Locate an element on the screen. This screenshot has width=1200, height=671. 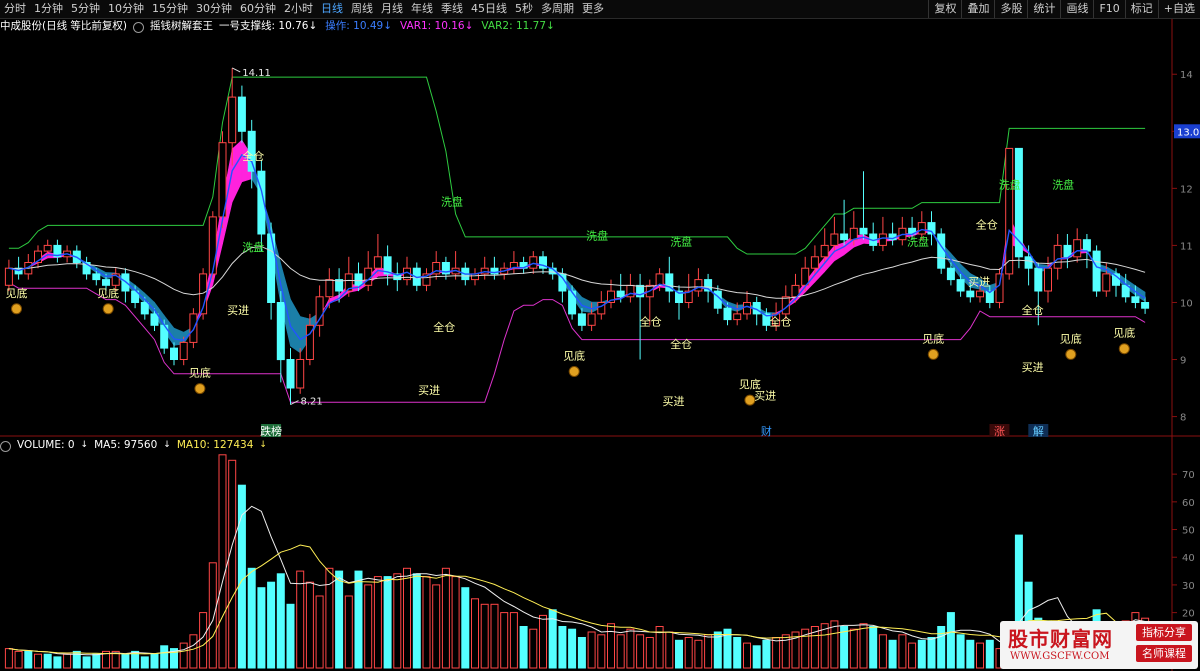
tab-period: 日线 is located at coordinates (332, 9).